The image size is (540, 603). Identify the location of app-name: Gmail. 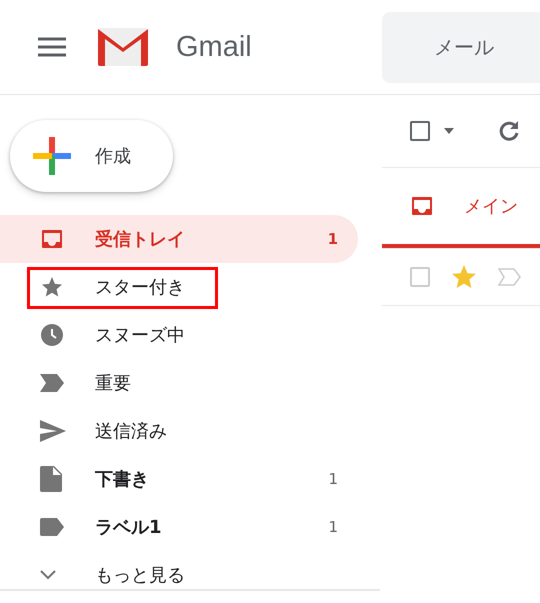
(214, 47).